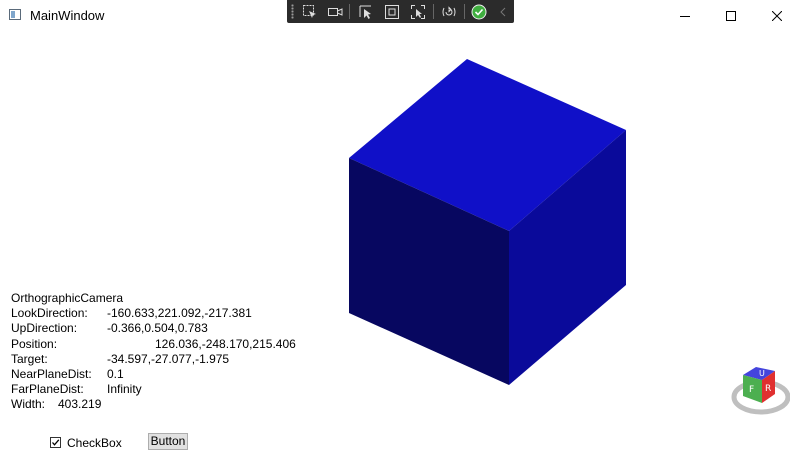  What do you see at coordinates (168, 358) in the screenshot?
I see `info-value: -34.597,-27.077,-1.975` at bounding box center [168, 358].